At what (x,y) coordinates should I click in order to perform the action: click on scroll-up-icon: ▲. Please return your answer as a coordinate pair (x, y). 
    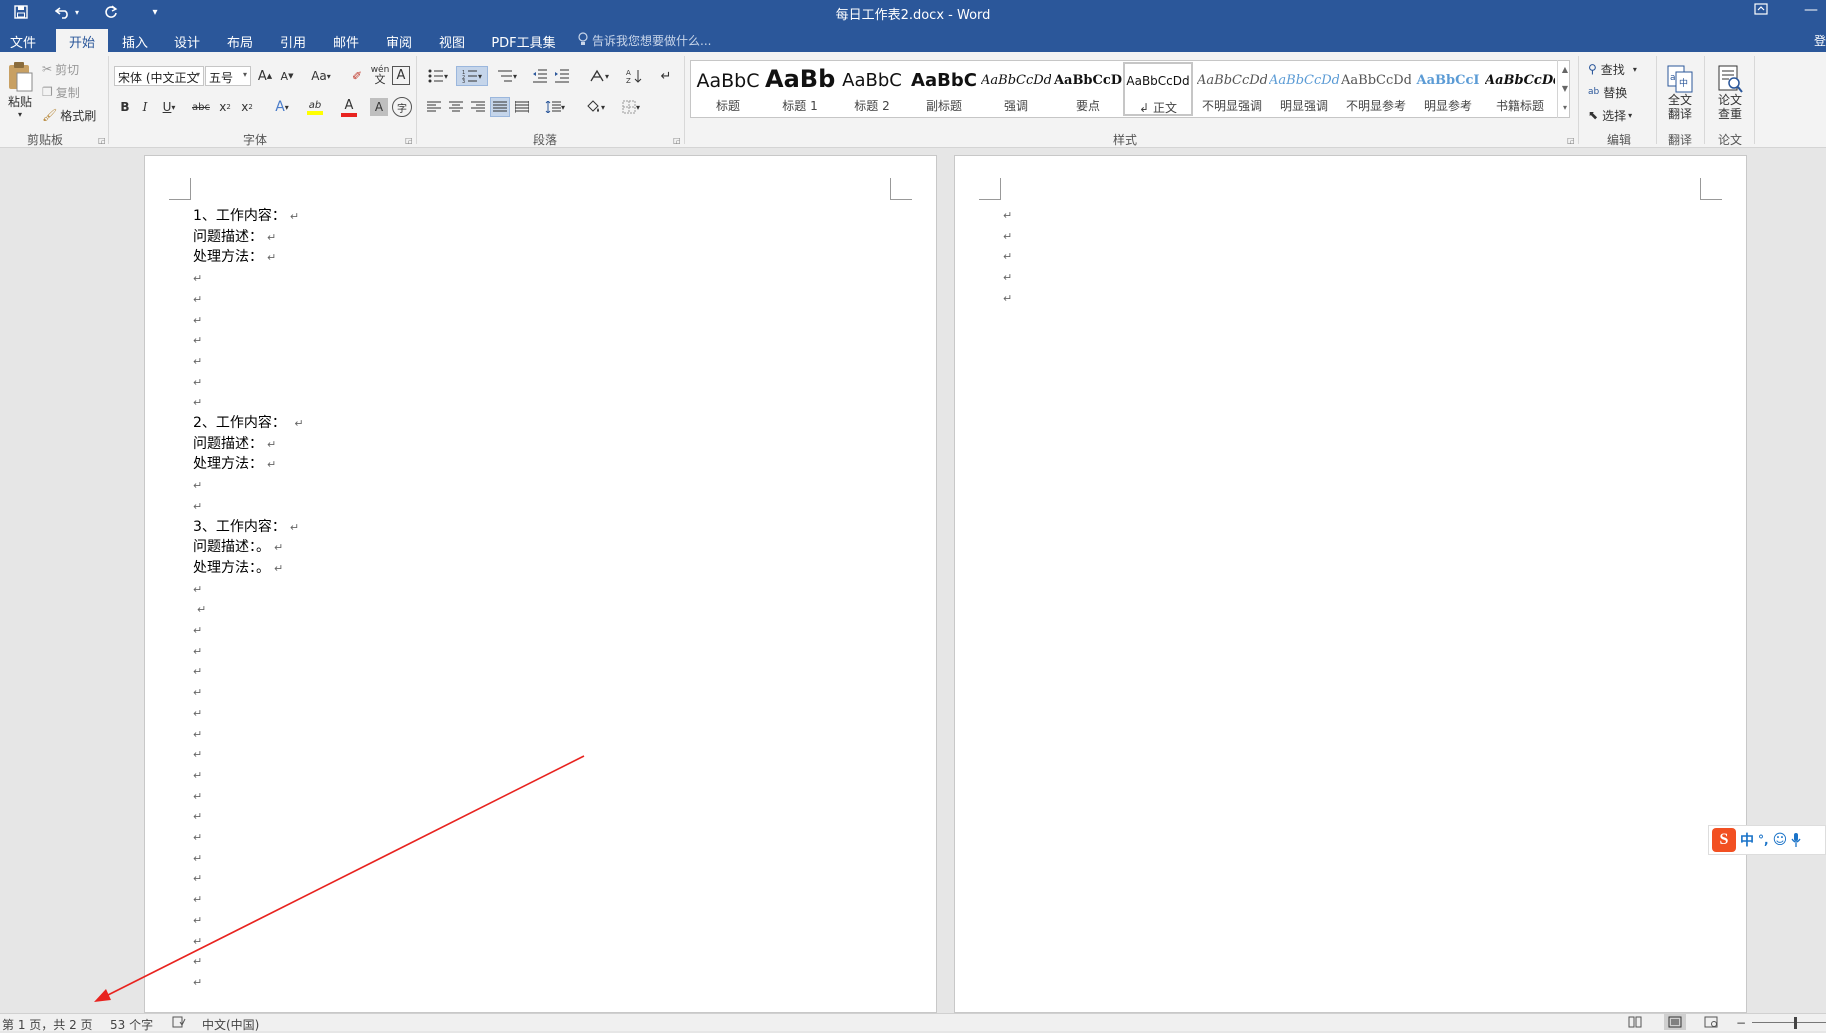
    Looking at the image, I should click on (1565, 69).